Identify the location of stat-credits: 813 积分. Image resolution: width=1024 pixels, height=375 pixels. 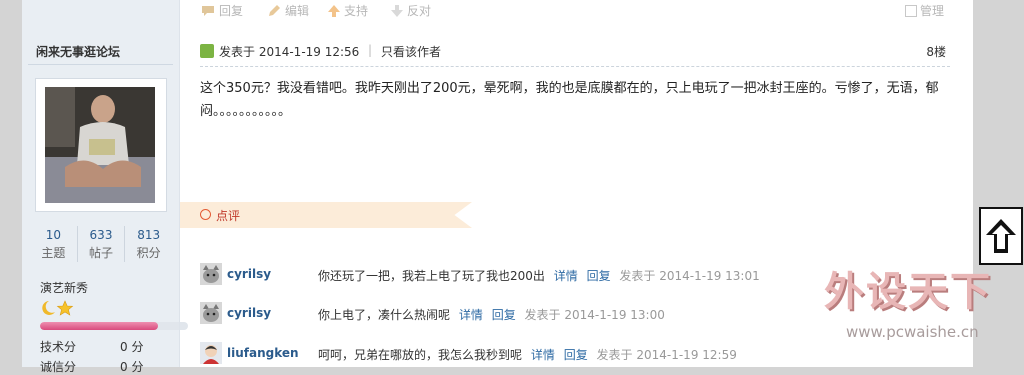
(148, 244).